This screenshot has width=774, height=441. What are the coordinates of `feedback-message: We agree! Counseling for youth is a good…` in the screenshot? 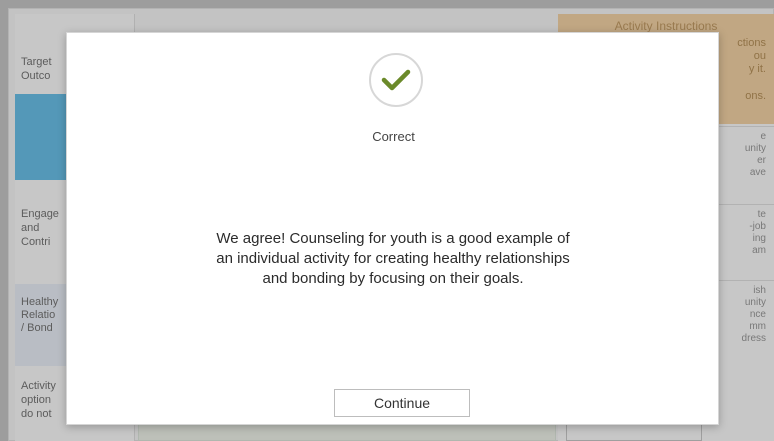 It's located at (393, 259).